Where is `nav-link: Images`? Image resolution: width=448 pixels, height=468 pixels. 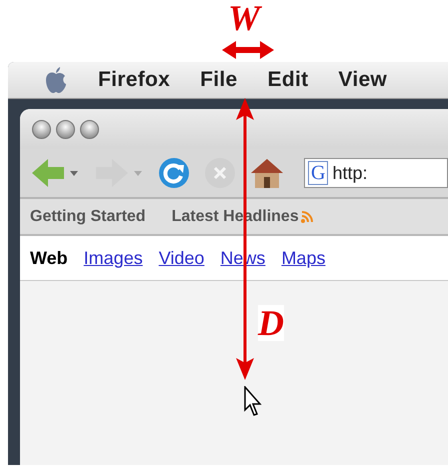
nav-link: Images is located at coordinates (113, 258).